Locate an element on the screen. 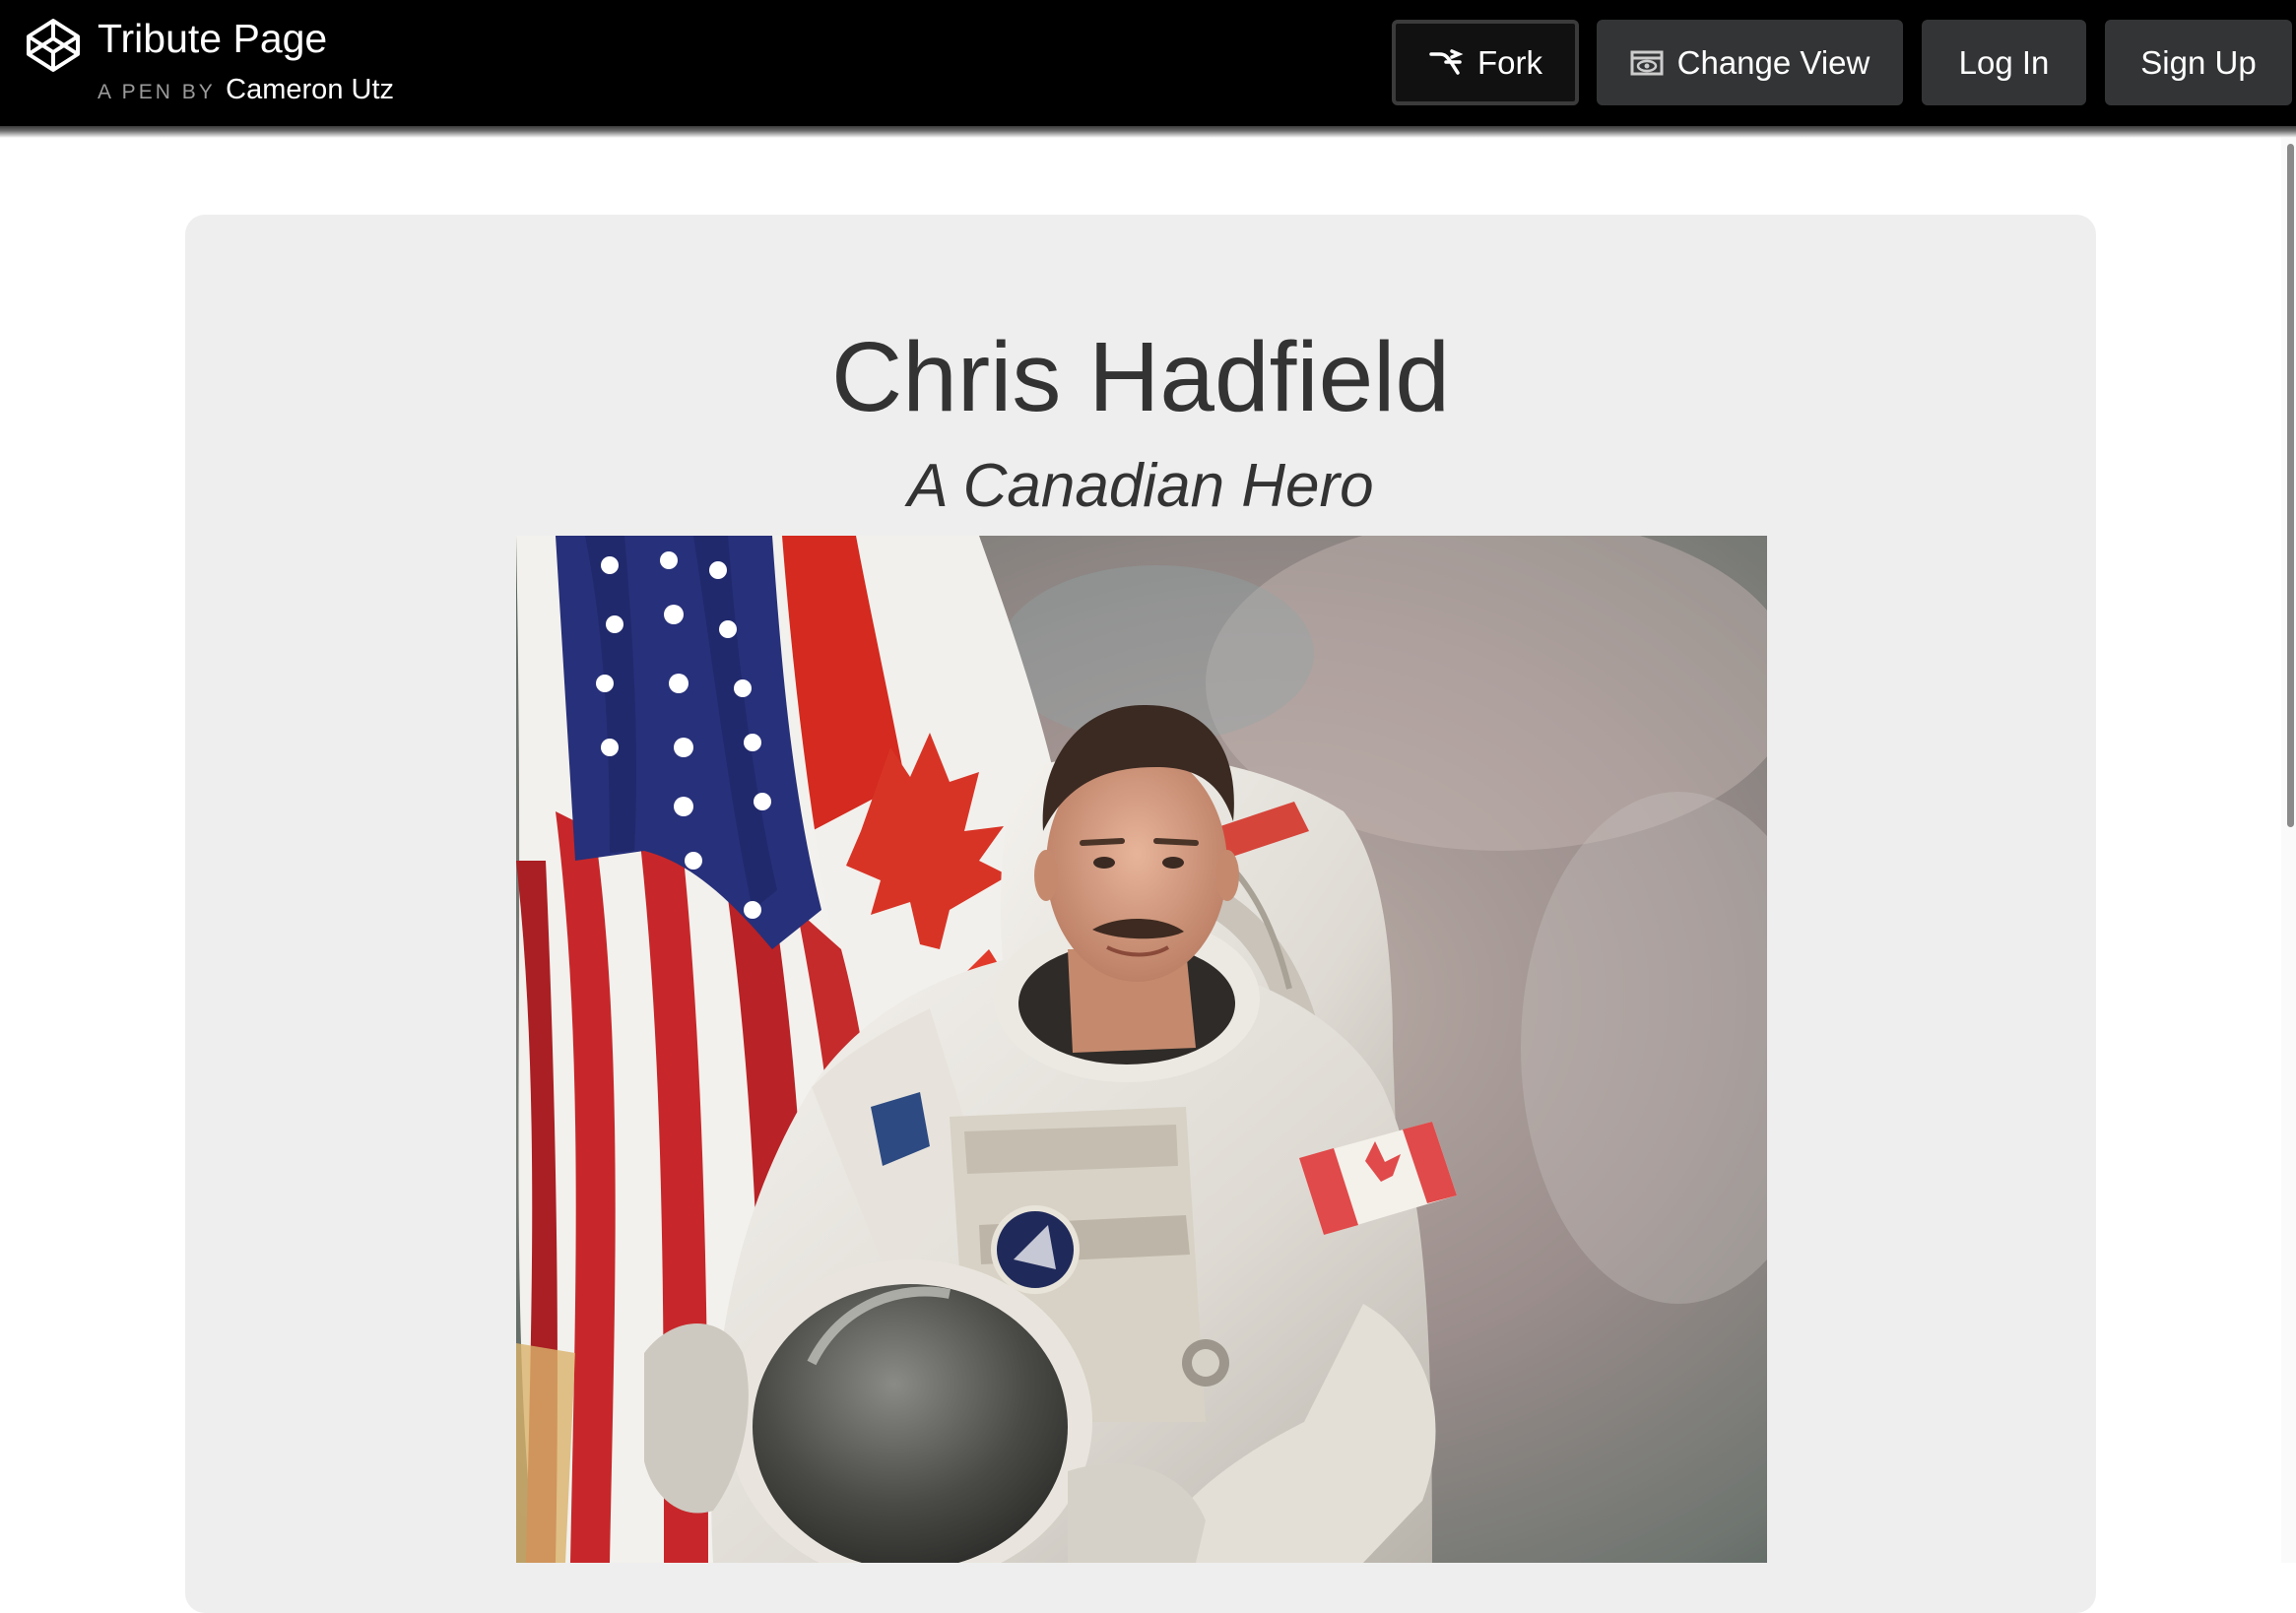 The width and height of the screenshot is (2296, 1613). author-link: Cameron Utz is located at coordinates (310, 89).